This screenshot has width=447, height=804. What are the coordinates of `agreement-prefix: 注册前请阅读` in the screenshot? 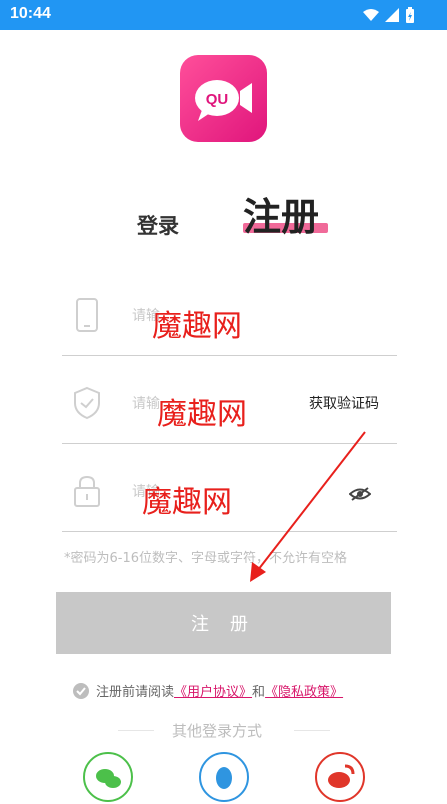 It's located at (135, 692).